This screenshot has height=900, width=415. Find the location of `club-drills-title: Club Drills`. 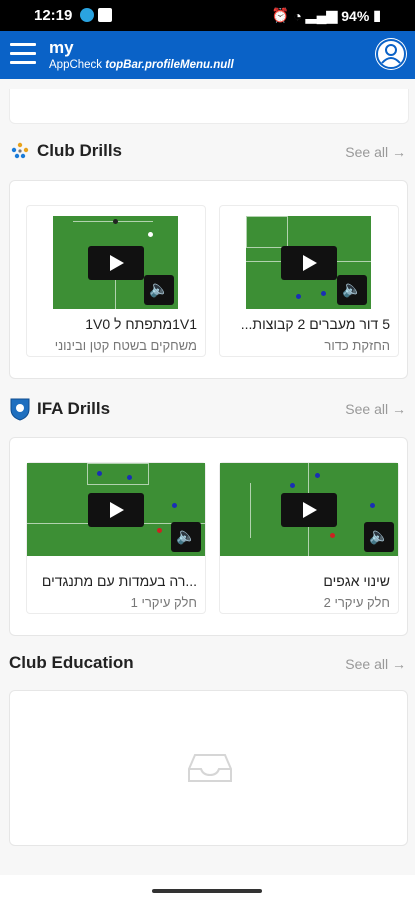

club-drills-title: Club Drills is located at coordinates (80, 150).